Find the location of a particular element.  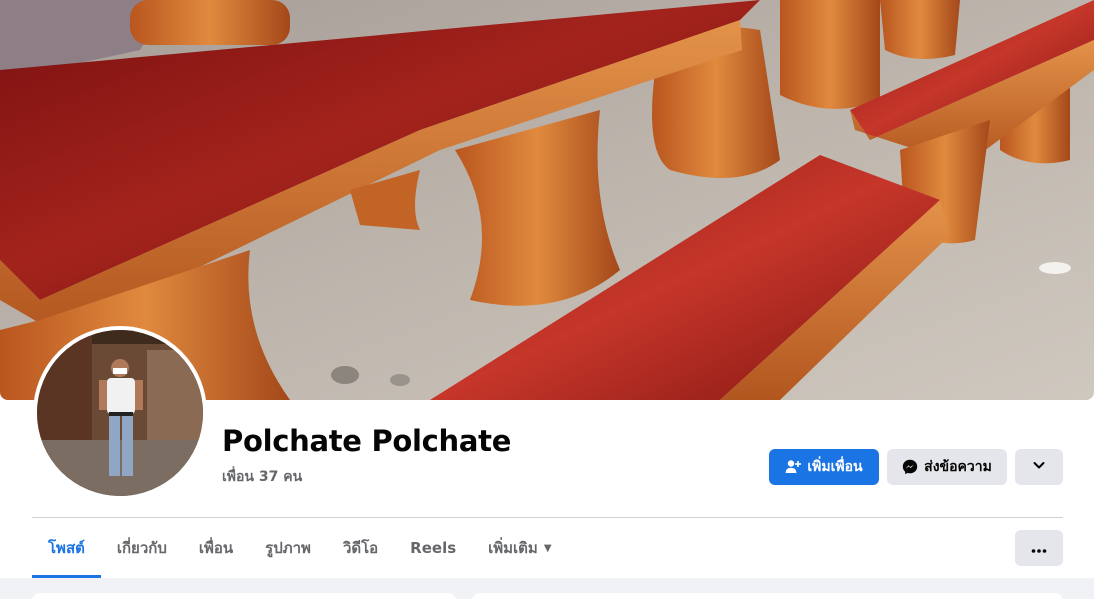

tab-reels-label: Reels is located at coordinates (433, 548).